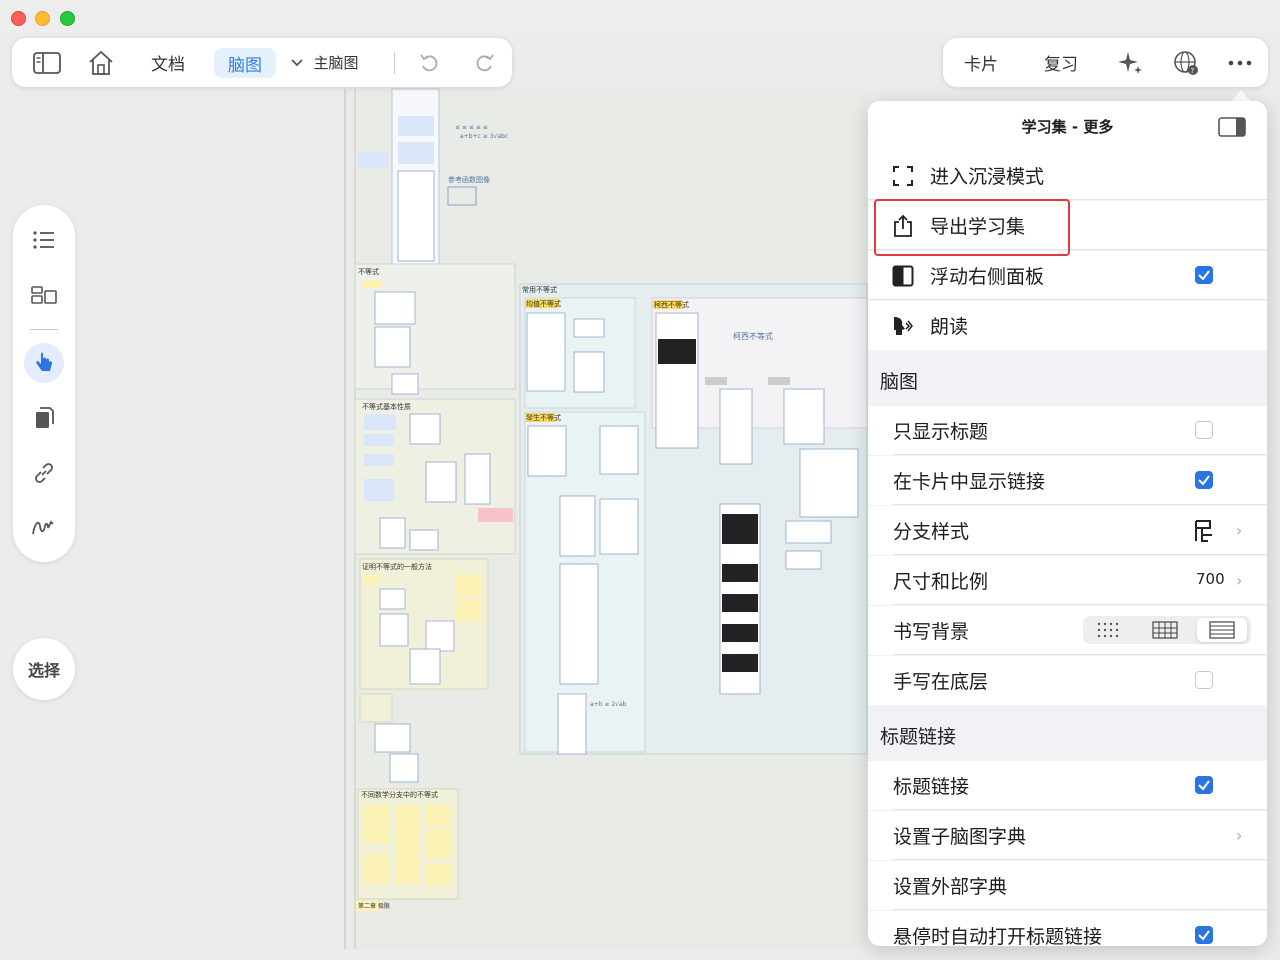 The height and width of the screenshot is (960, 1280). I want to click on branch-style-icon, so click(1204, 533).